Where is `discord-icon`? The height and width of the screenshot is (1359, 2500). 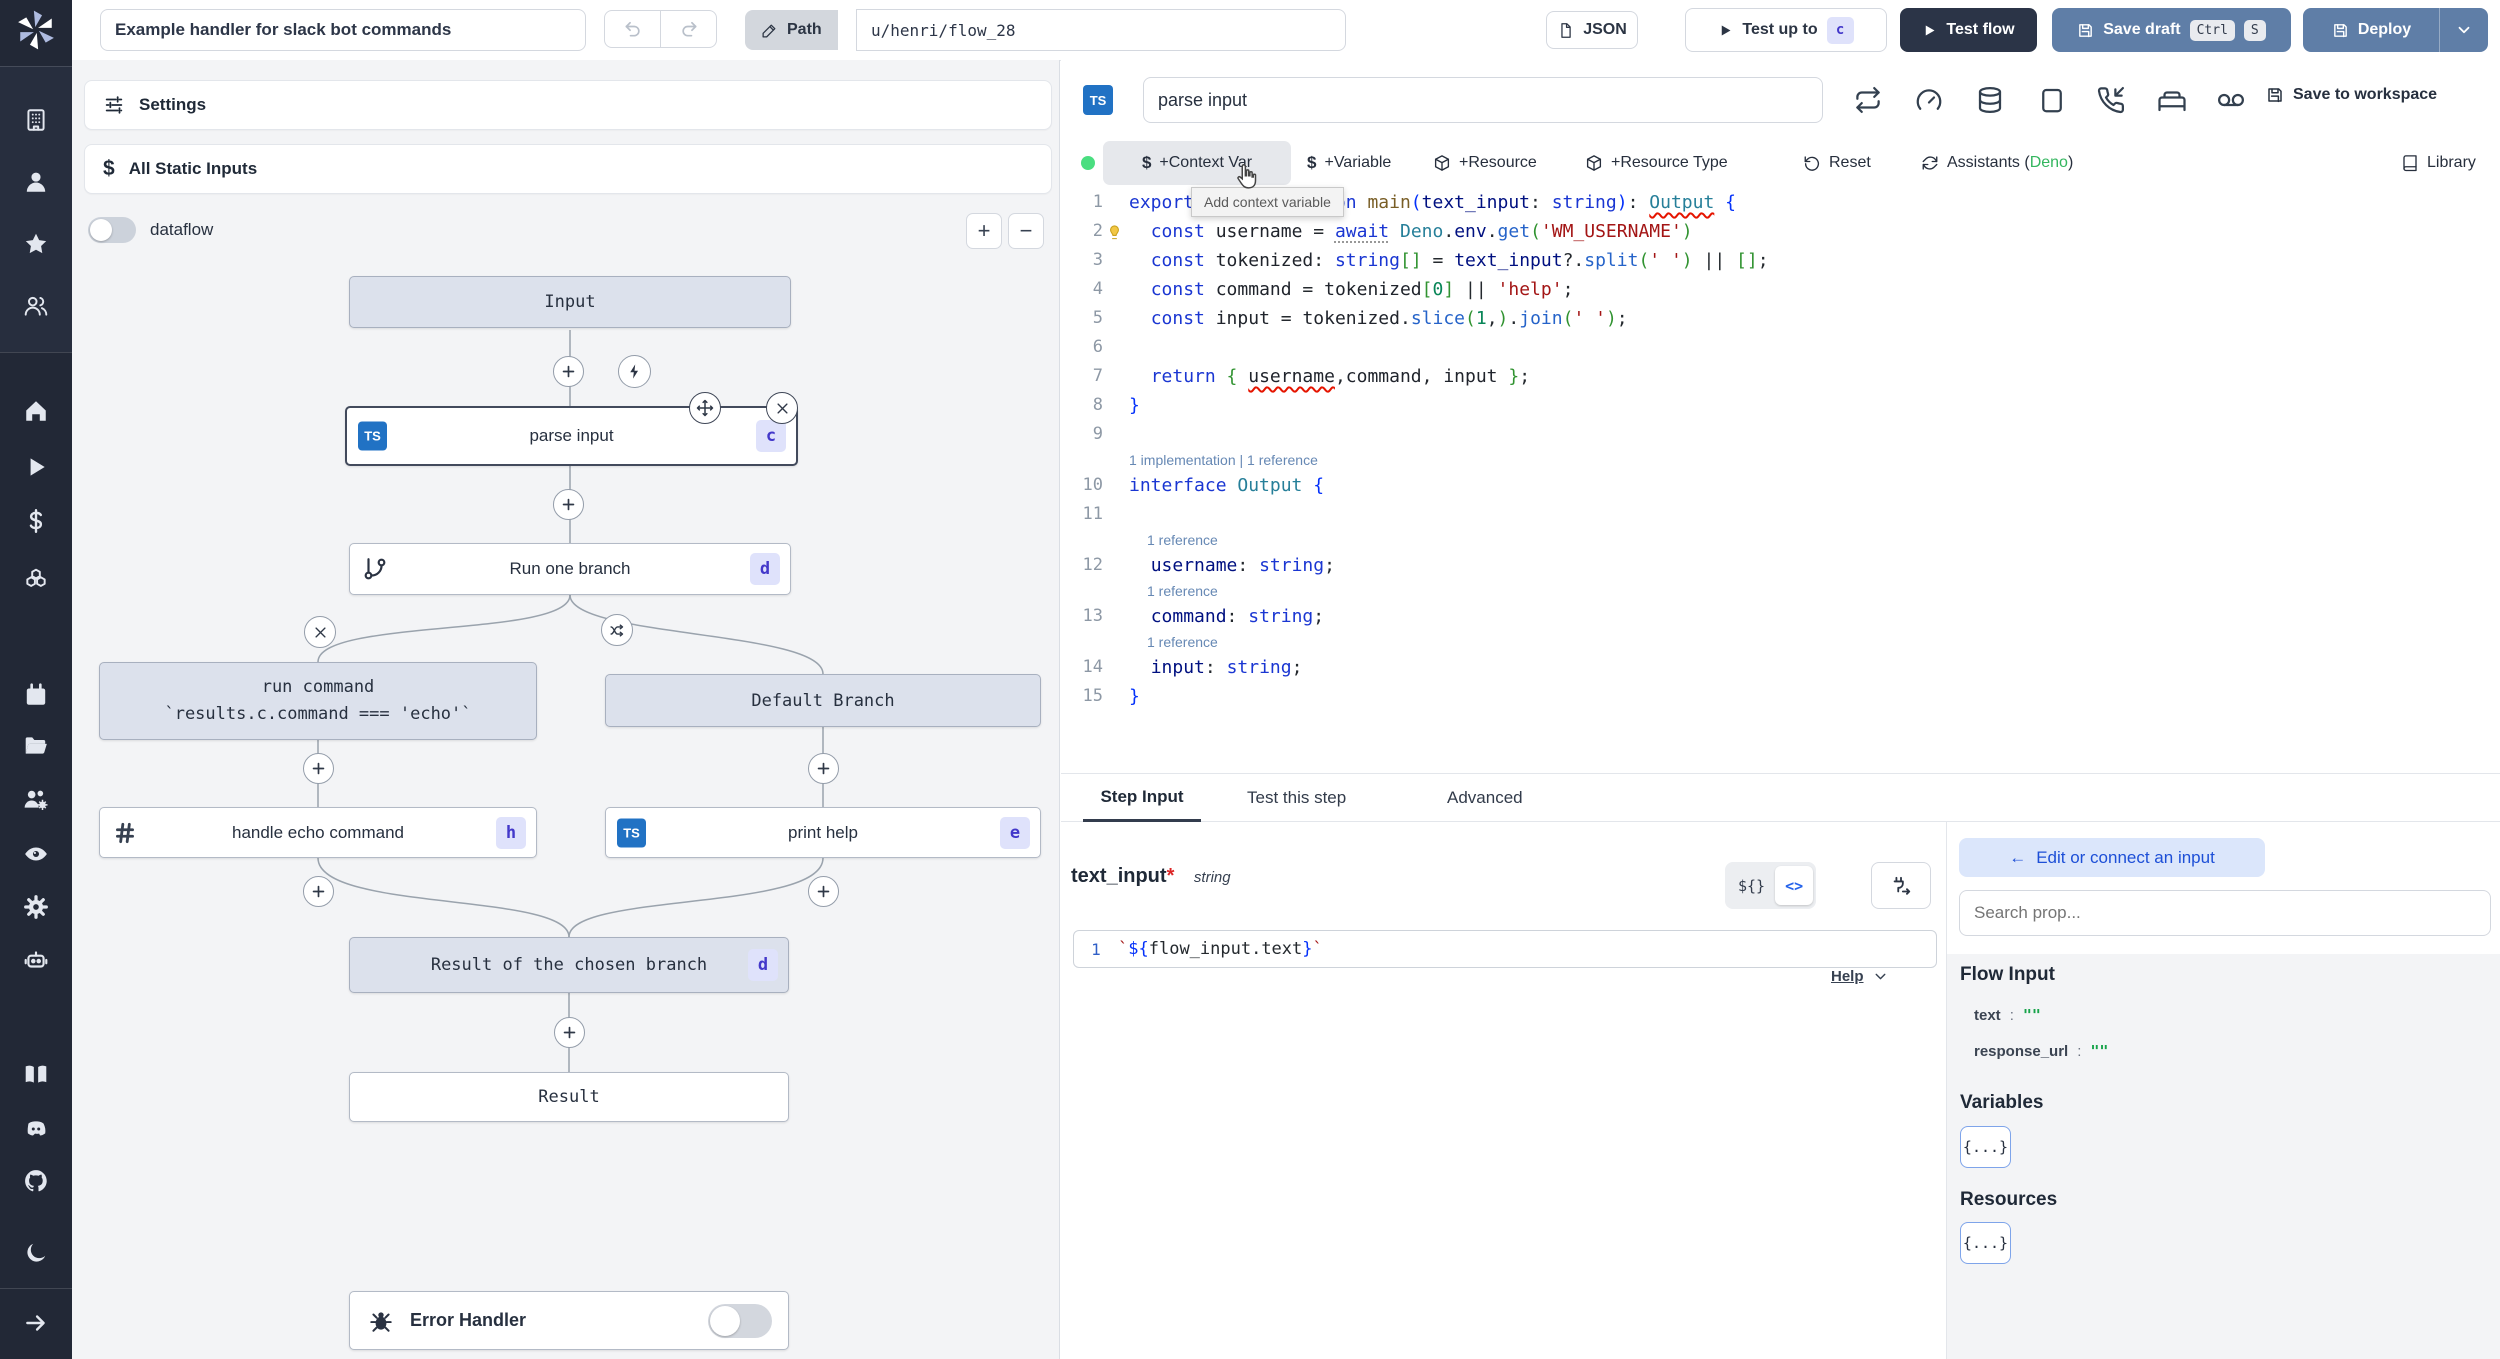
discord-icon is located at coordinates (36, 1129).